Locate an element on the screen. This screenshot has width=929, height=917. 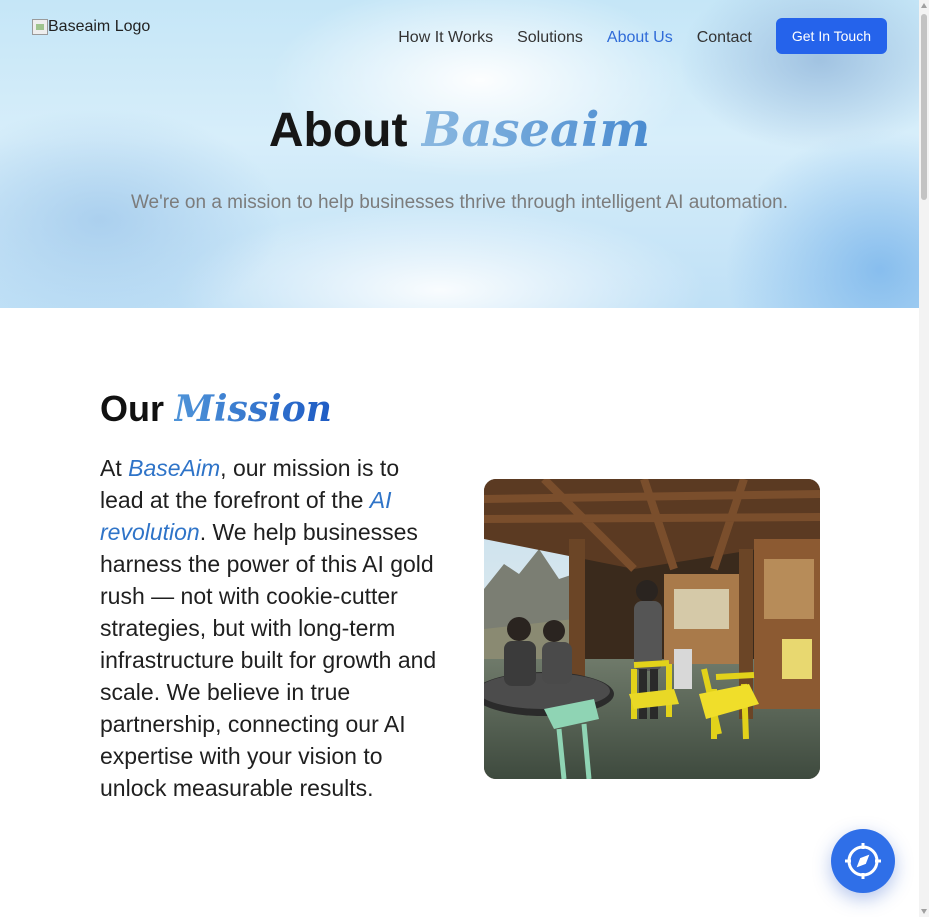
page-title-plain: About is located at coordinates (338, 130).